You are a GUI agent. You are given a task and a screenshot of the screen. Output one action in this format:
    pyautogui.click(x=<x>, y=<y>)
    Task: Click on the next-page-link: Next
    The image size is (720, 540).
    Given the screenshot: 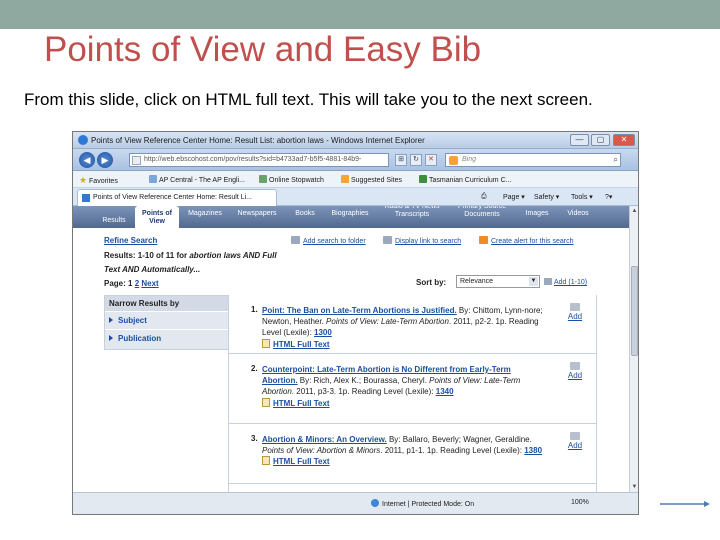 What is the action you would take?
    pyautogui.click(x=149, y=283)
    